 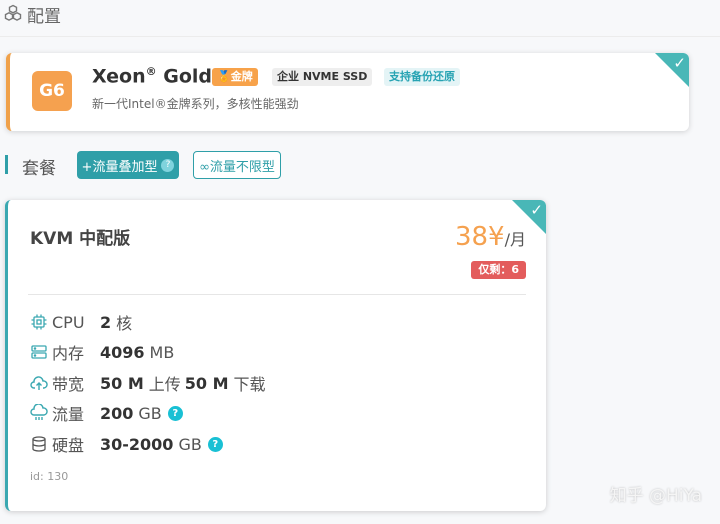 What do you see at coordinates (106, 413) in the screenshot?
I see `spec-traffic: 流量 200 GB ?` at bounding box center [106, 413].